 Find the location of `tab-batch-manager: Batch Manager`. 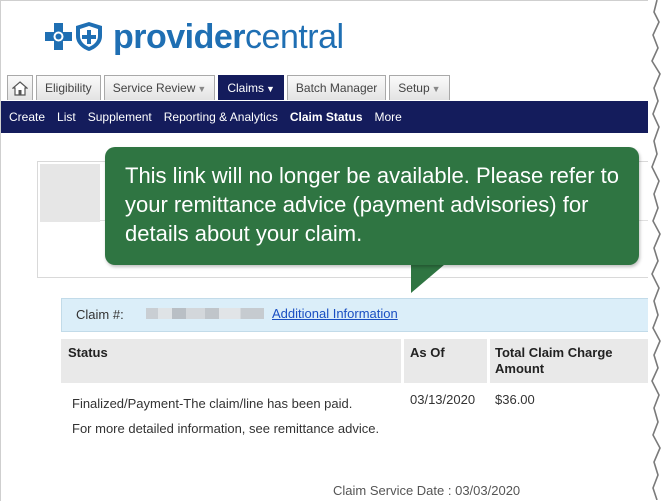

tab-batch-manager: Batch Manager is located at coordinates (336, 87).